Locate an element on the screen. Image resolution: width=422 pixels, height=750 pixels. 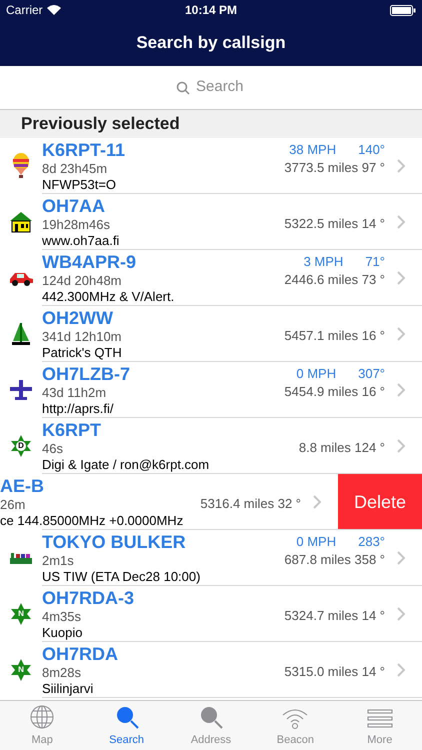
age-text: 341d 12h10m is located at coordinates (82, 337).